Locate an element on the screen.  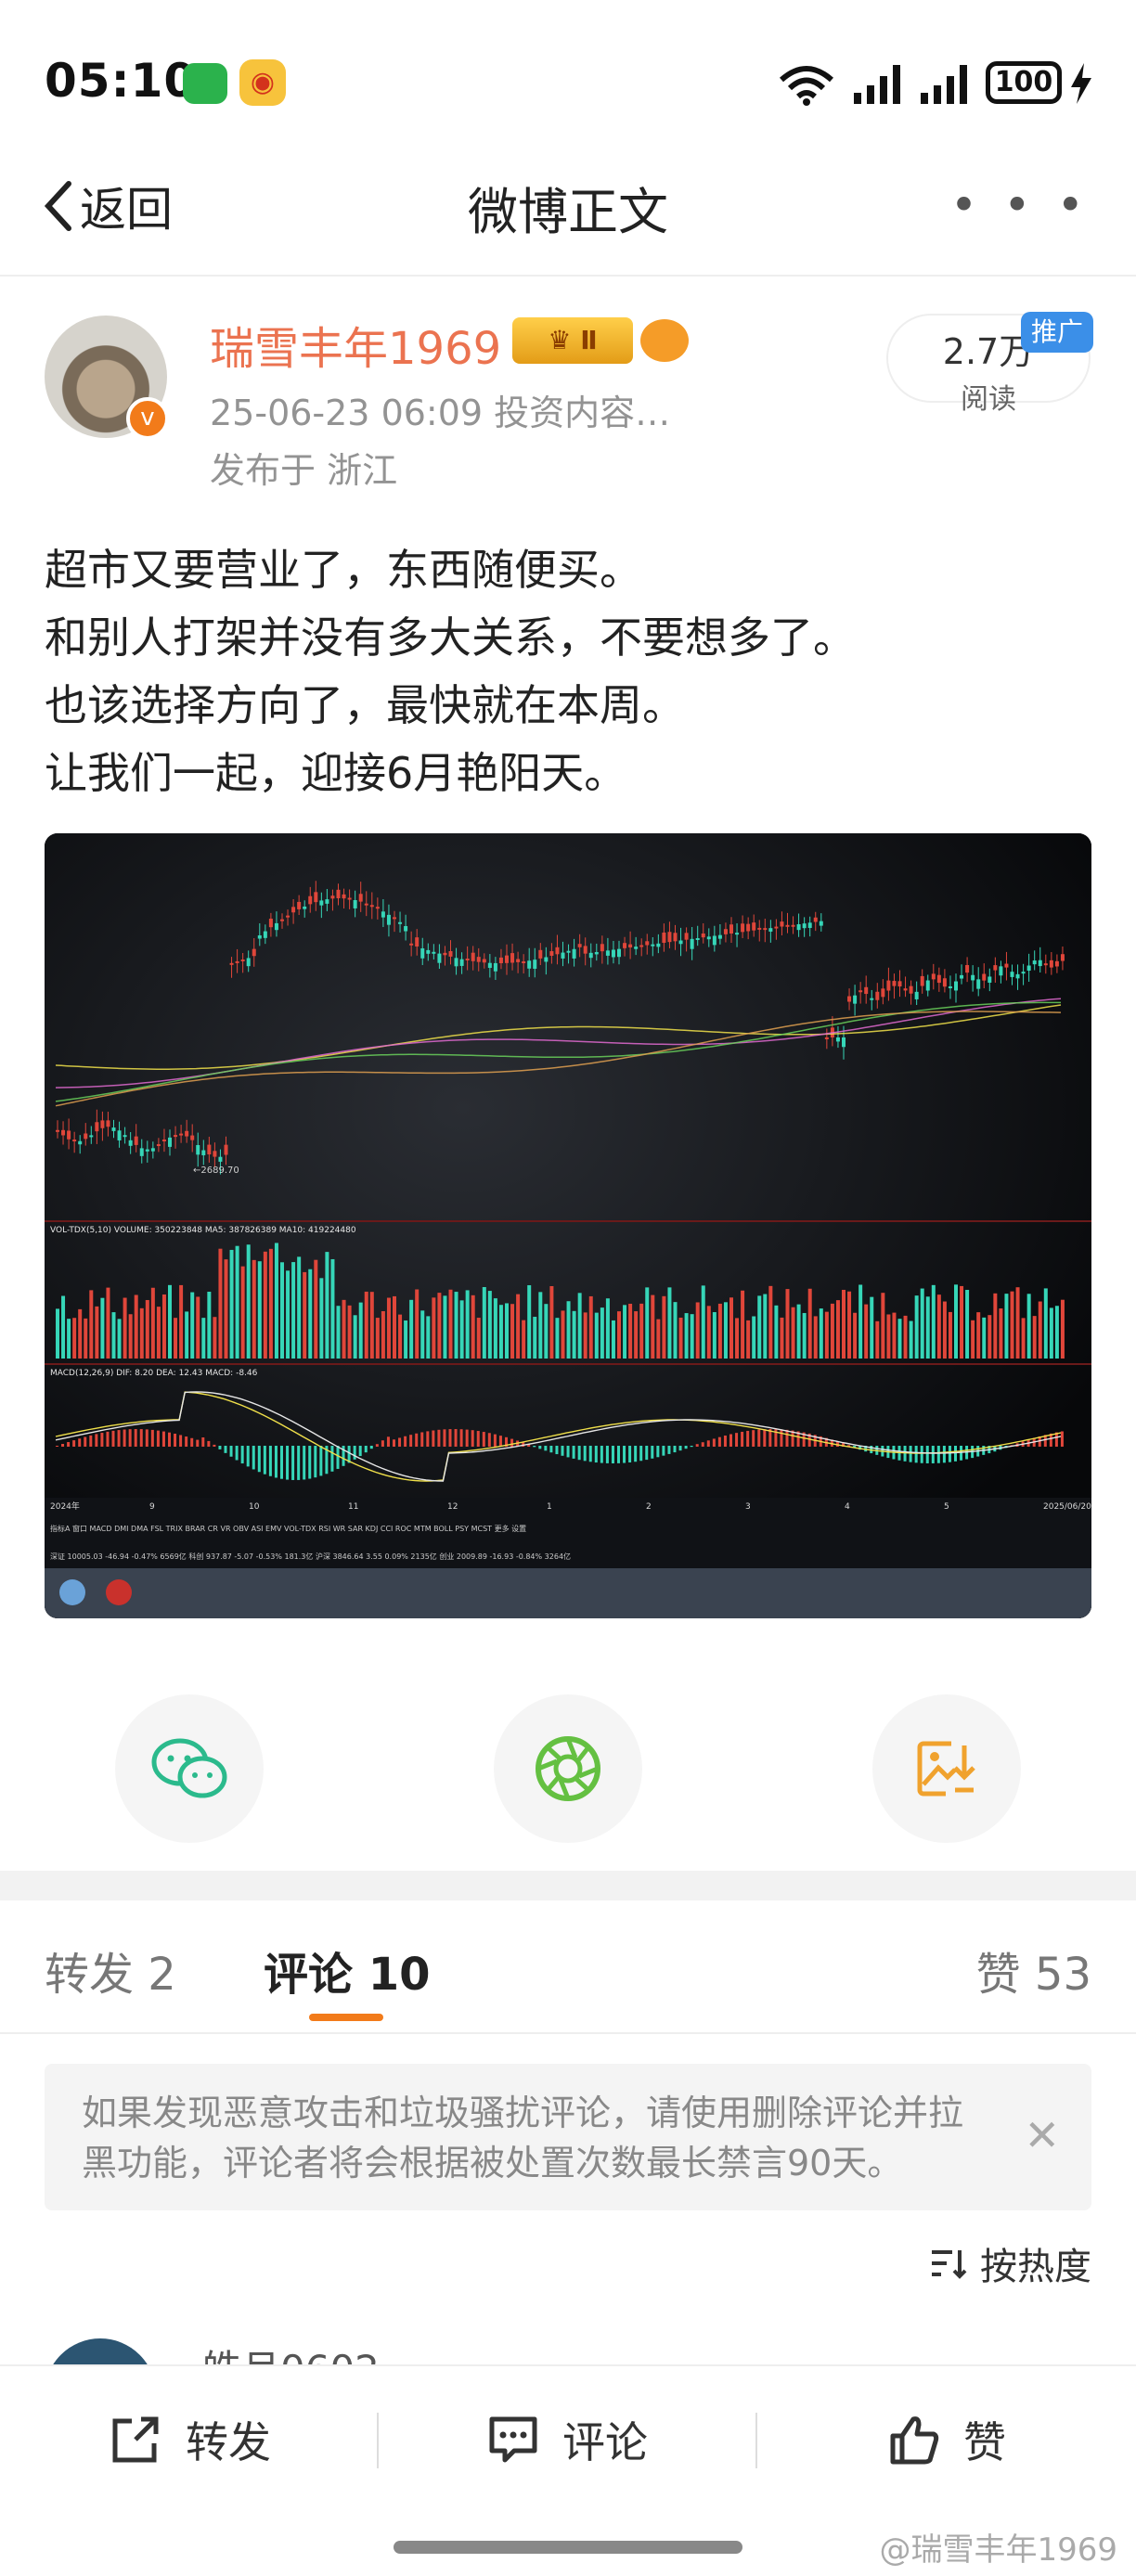
more-menu-button: • • • is located at coordinates (1020, 205).